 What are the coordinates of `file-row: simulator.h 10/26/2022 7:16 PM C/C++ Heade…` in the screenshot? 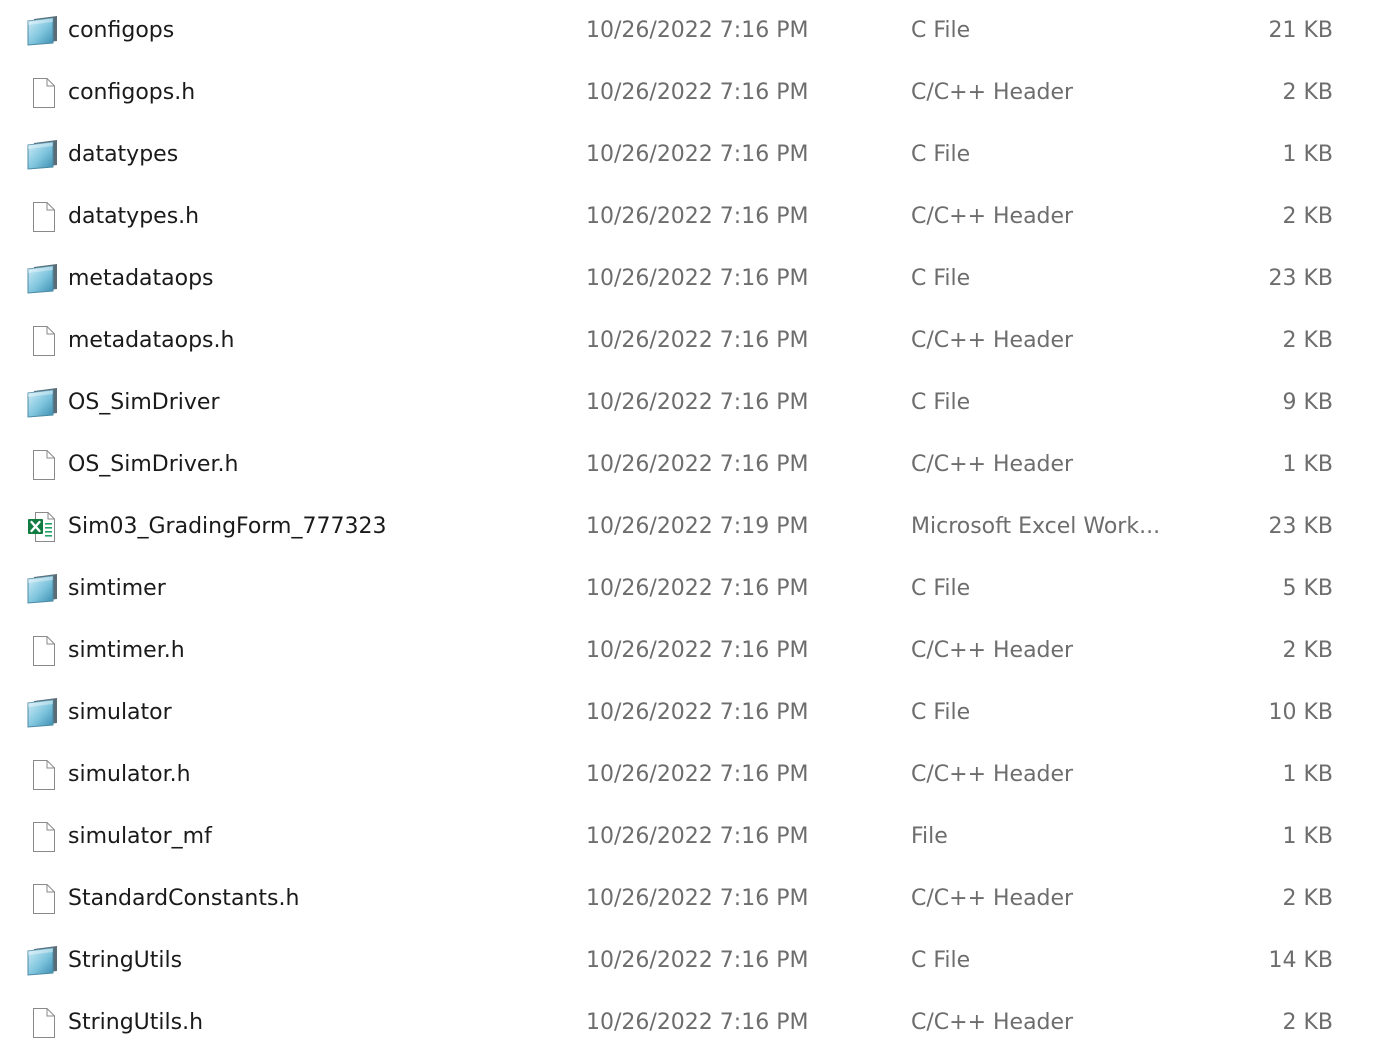 It's located at (690, 775).